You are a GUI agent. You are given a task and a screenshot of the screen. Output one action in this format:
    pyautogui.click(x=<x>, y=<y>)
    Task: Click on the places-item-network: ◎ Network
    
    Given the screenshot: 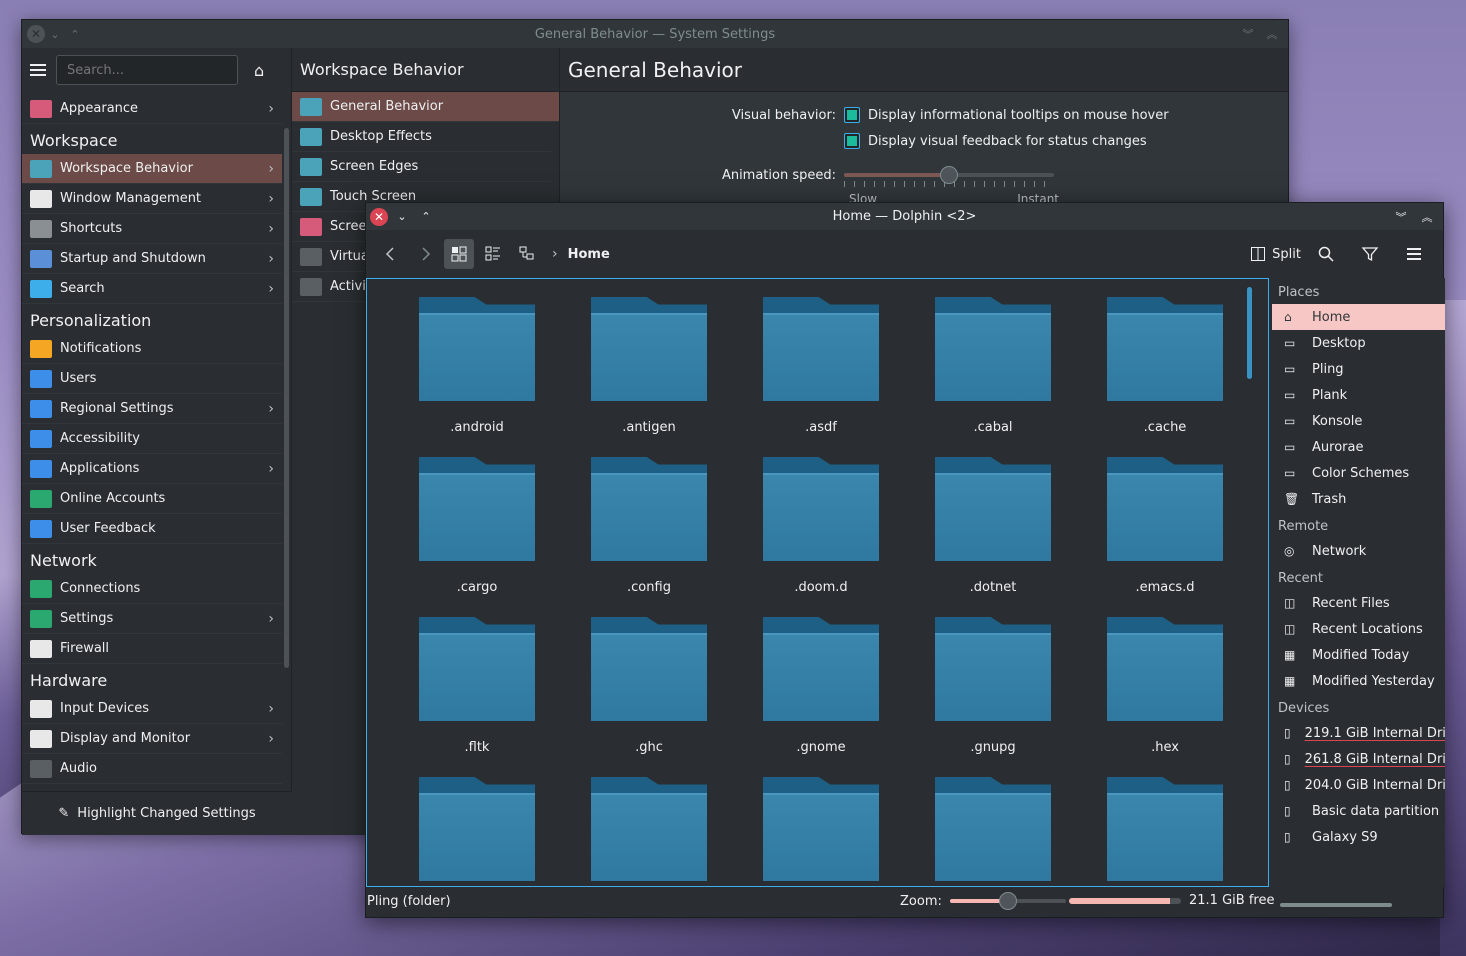 What is the action you would take?
    pyautogui.click(x=1358, y=551)
    